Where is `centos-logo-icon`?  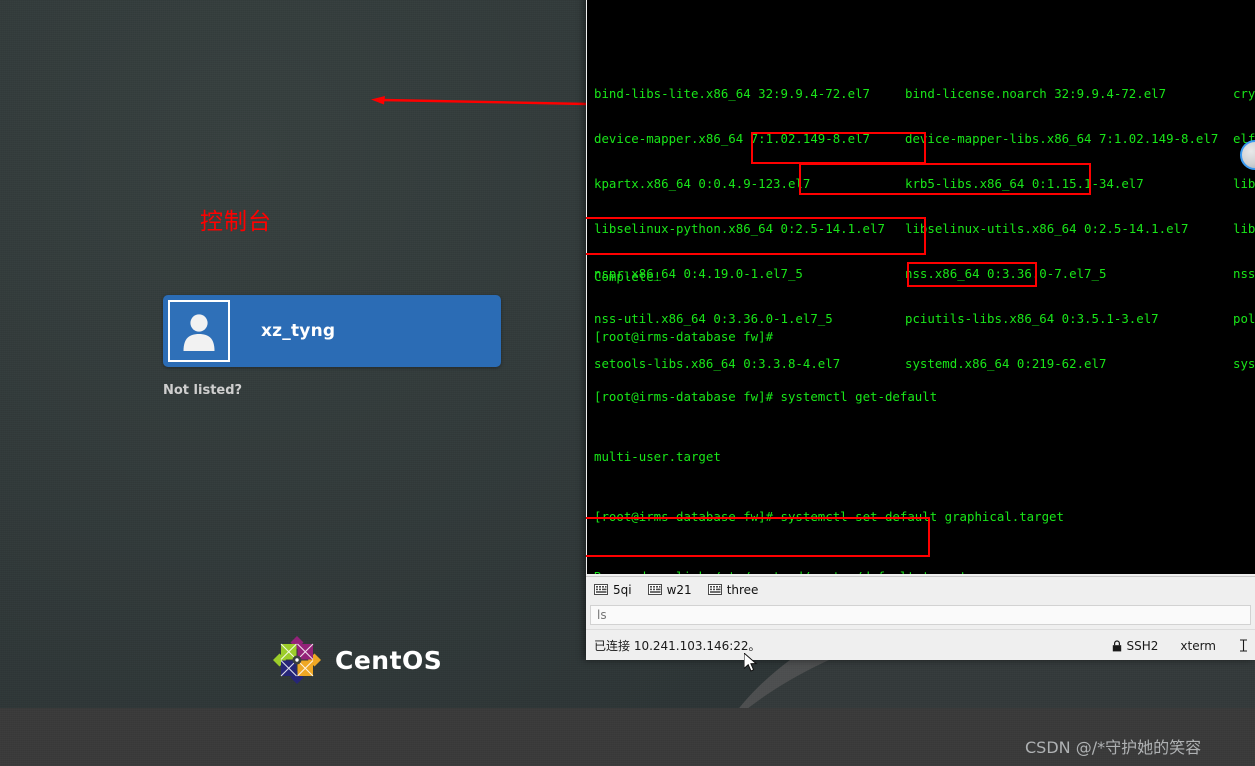 centos-logo-icon is located at coordinates (297, 660).